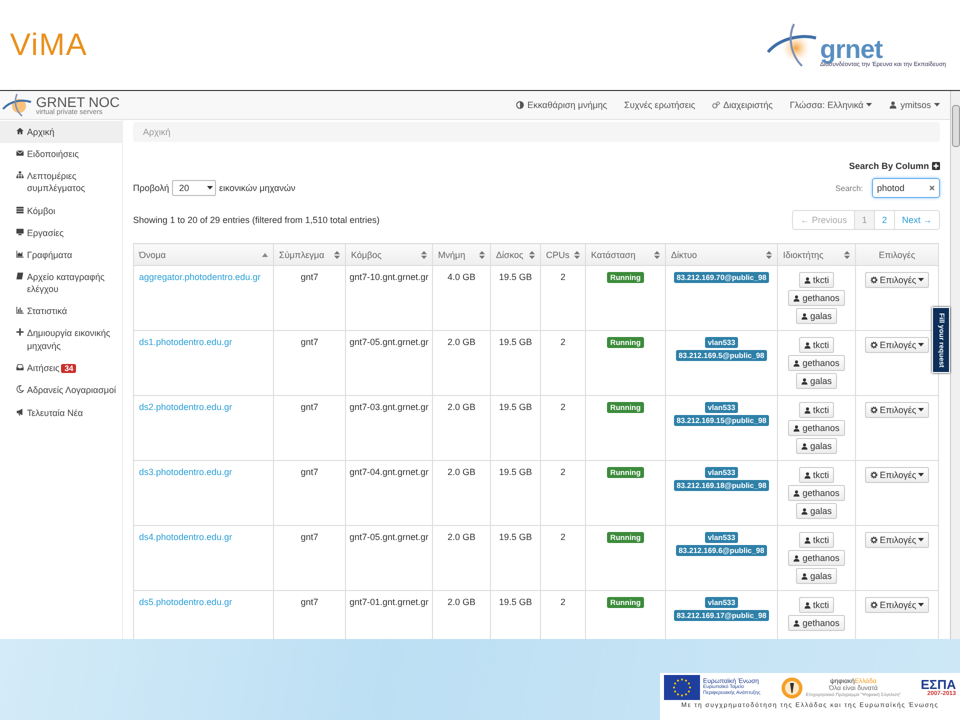 This screenshot has height=720, width=960. What do you see at coordinates (894, 166) in the screenshot?
I see `search-by-column-link: Search By Column` at bounding box center [894, 166].